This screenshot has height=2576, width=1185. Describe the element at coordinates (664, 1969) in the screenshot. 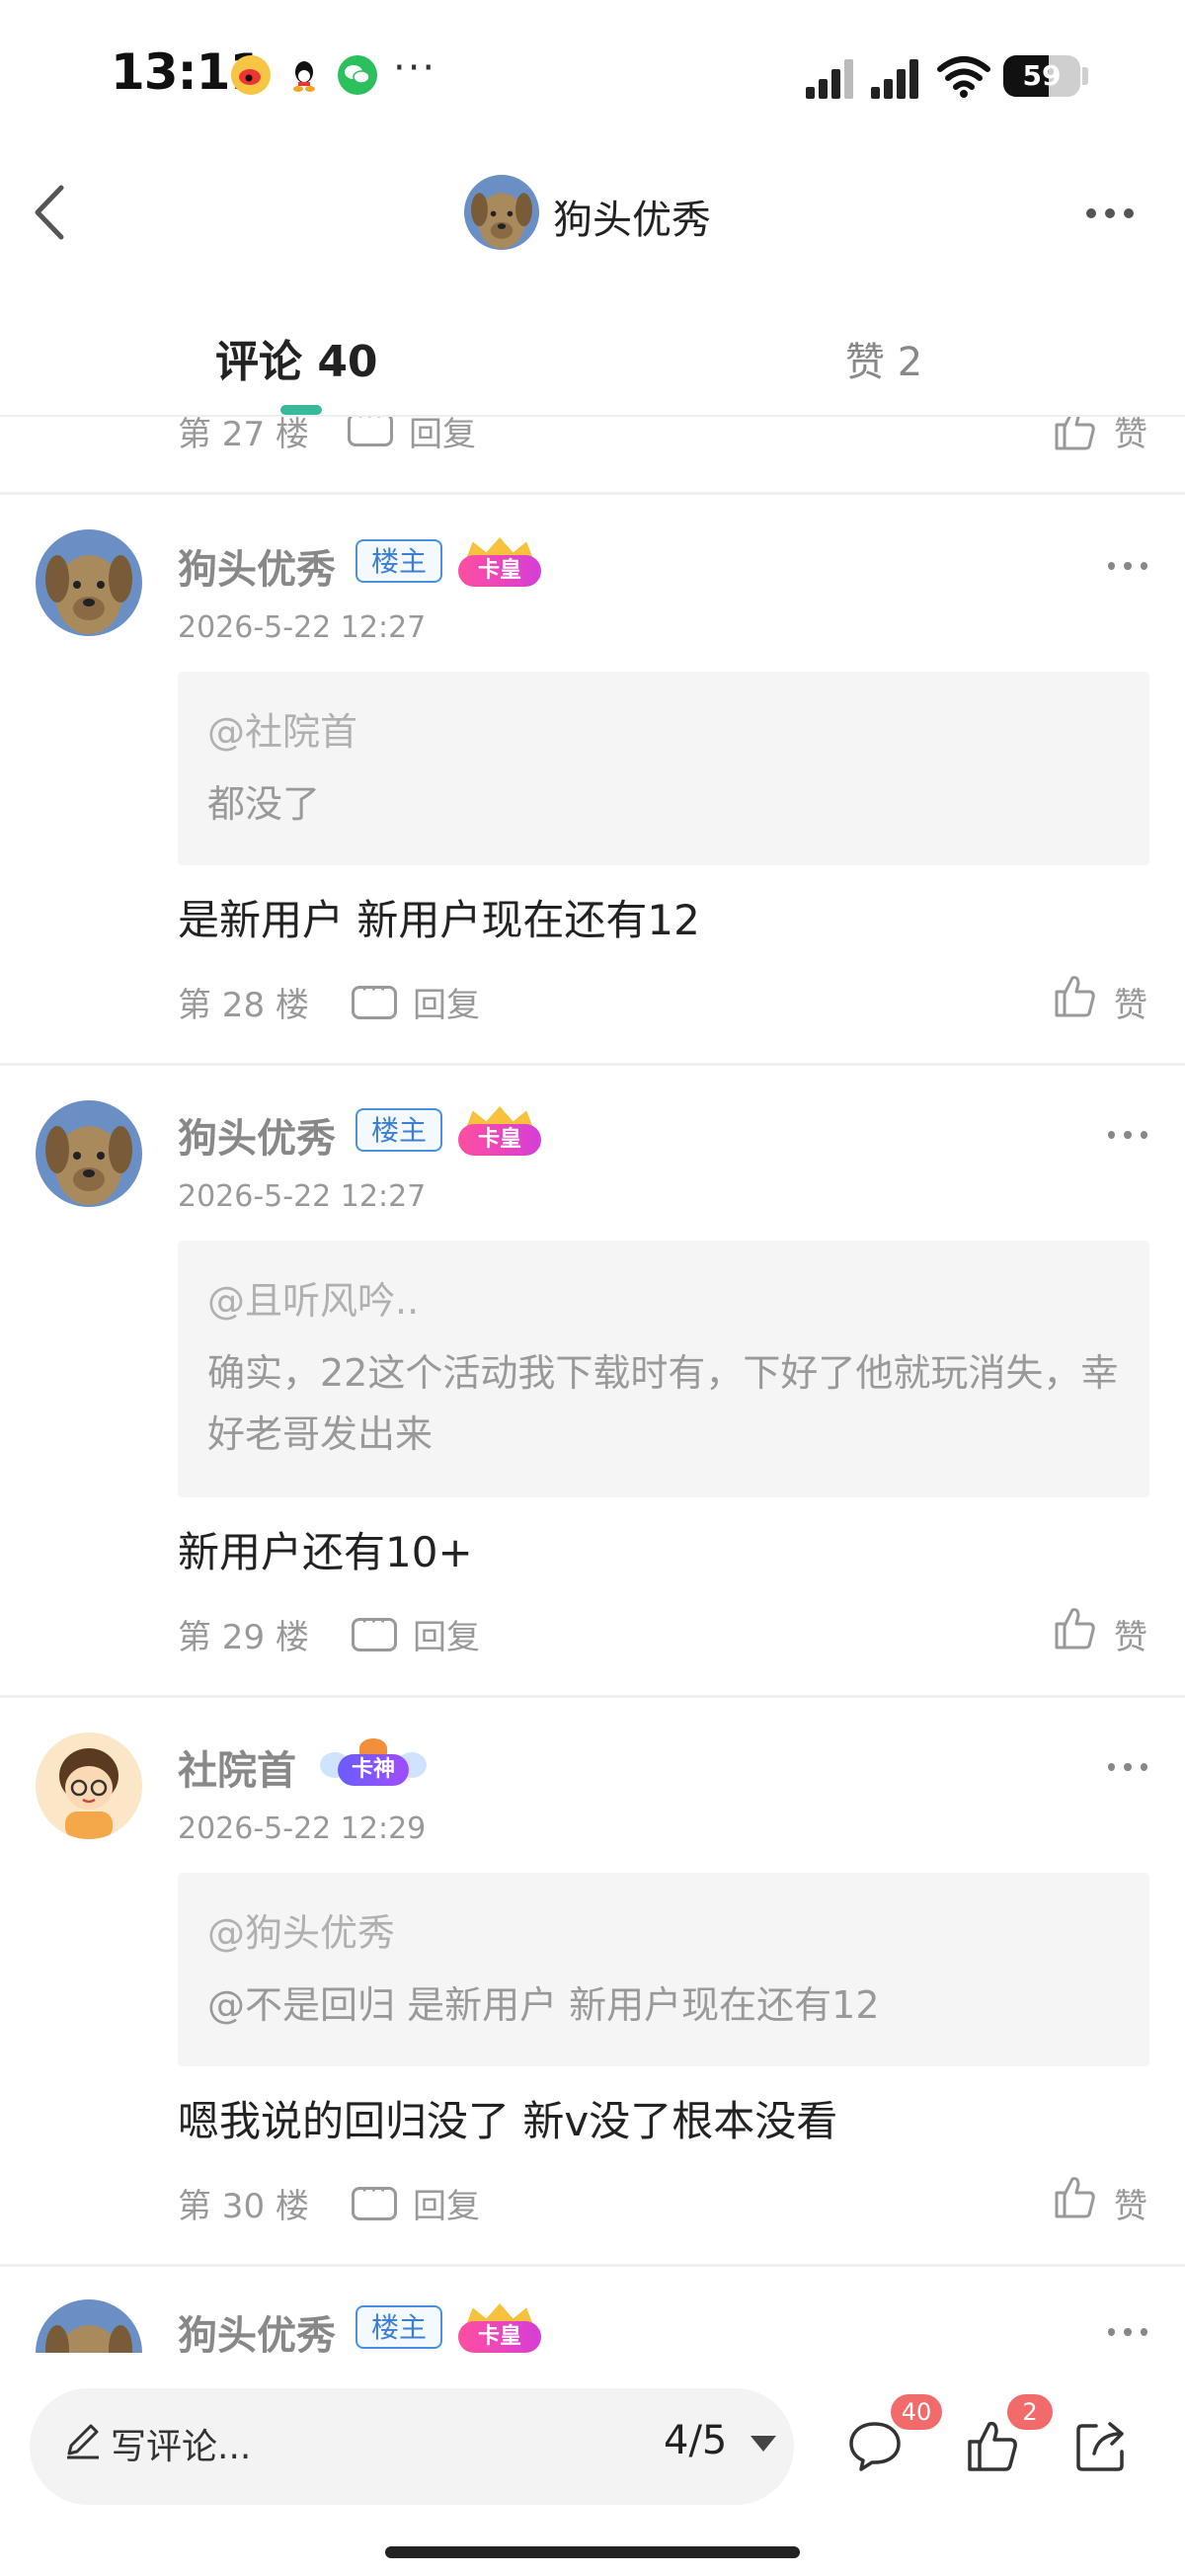

I see `quoted-reply: @狗头优秀 @不是回归 是新用户 新用户现在还有12` at that location.